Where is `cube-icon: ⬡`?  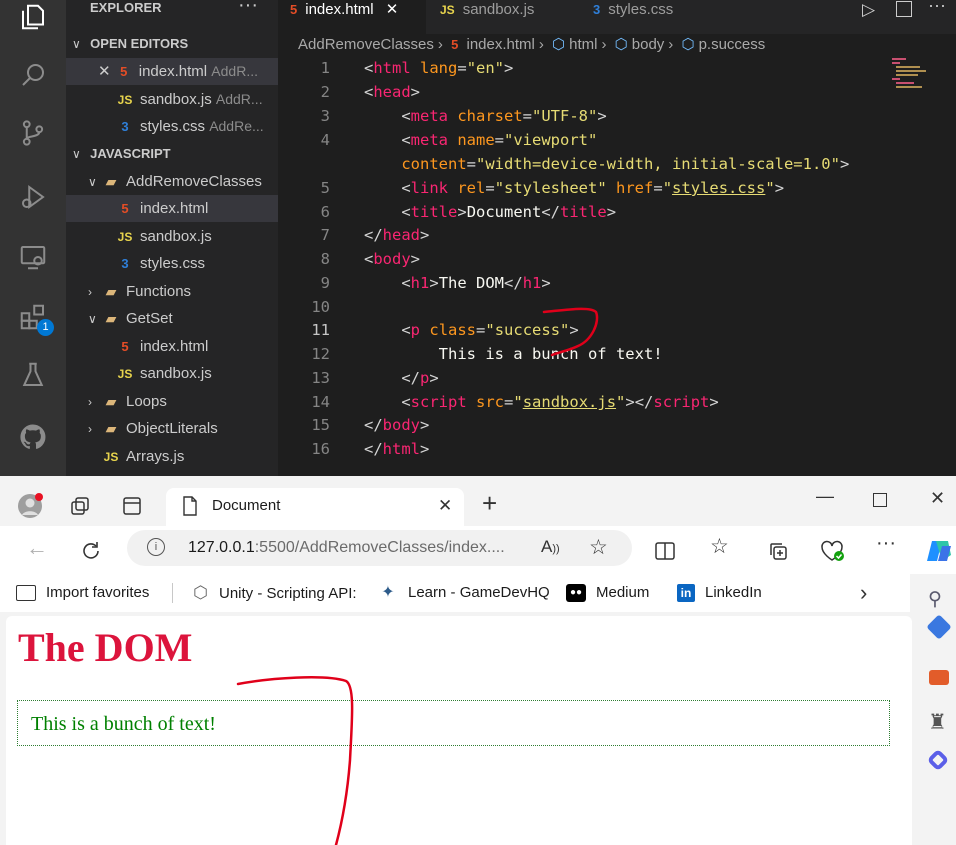 cube-icon: ⬡ is located at coordinates (559, 44).